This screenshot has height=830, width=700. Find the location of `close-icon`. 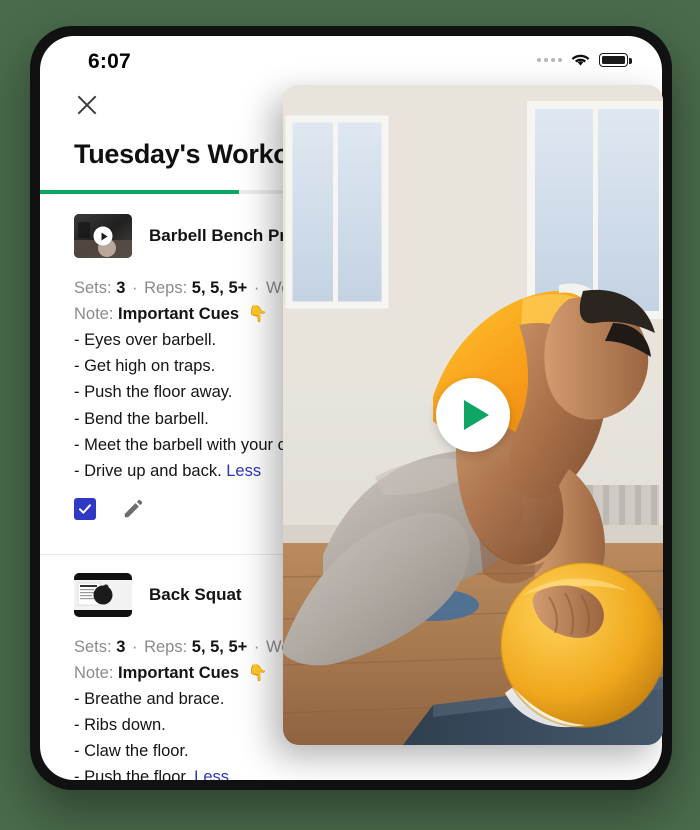

close-icon is located at coordinates (87, 105).